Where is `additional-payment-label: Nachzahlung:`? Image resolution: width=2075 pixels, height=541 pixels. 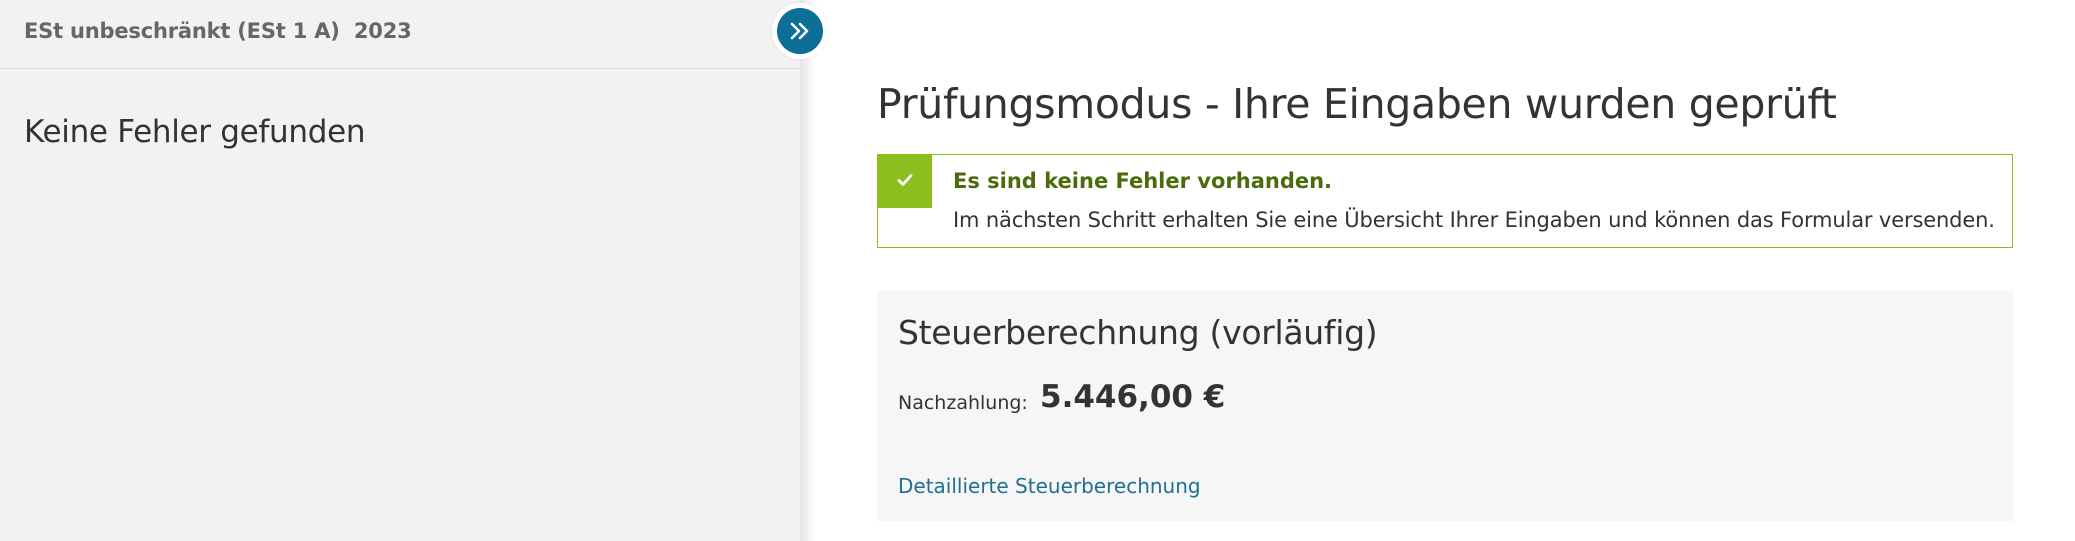
additional-payment-label: Nachzahlung: is located at coordinates (963, 403).